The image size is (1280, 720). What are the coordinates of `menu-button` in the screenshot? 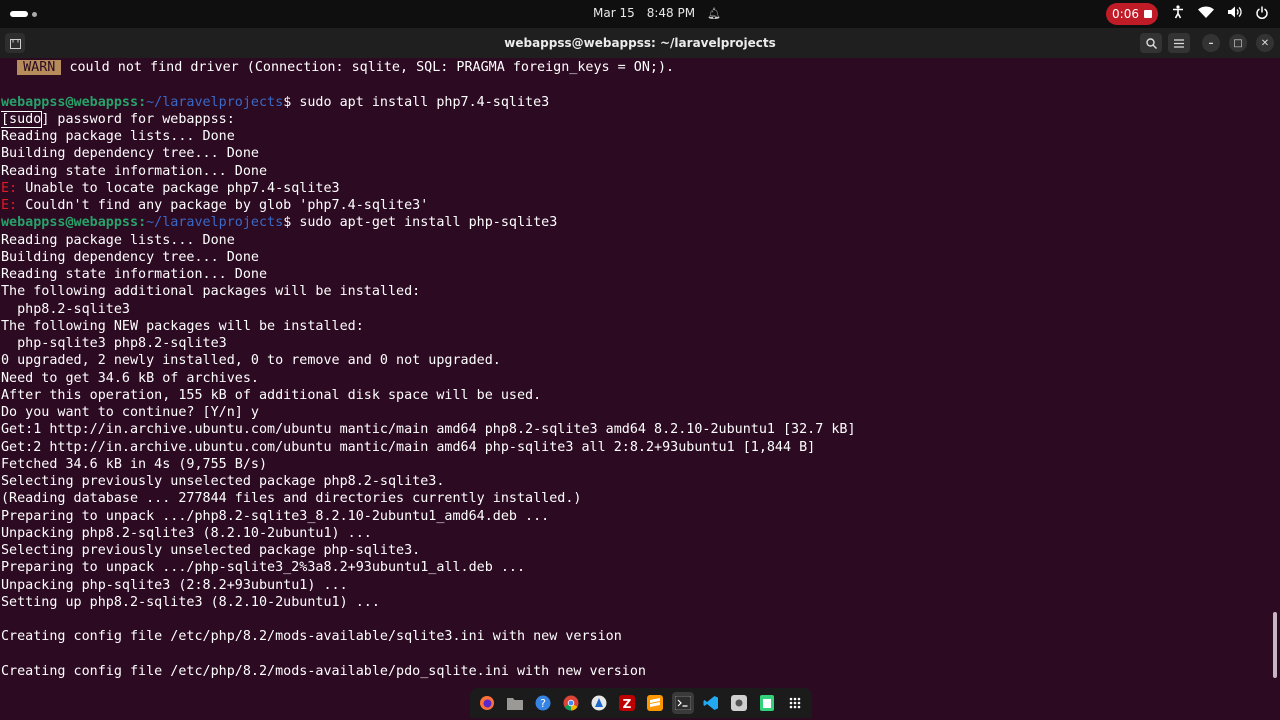 It's located at (1179, 43).